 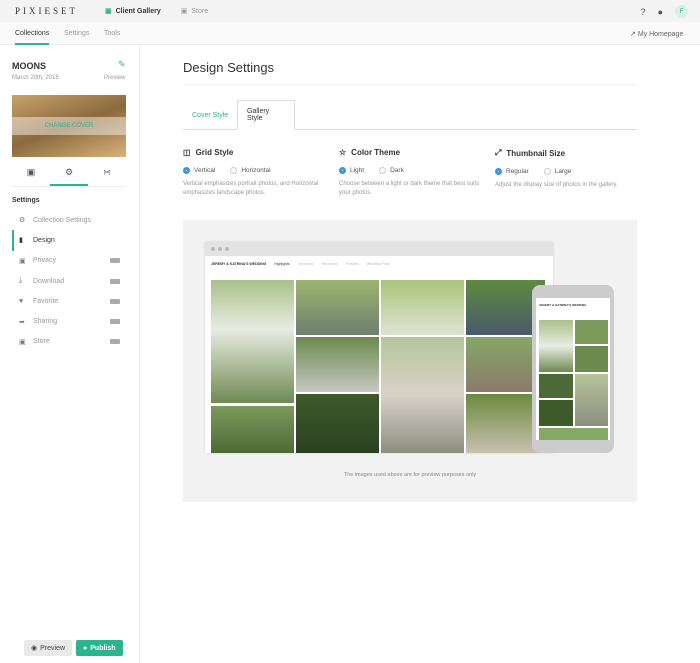 I want to click on sidebar-item-store: ▣ Store, so click(x=69, y=342).